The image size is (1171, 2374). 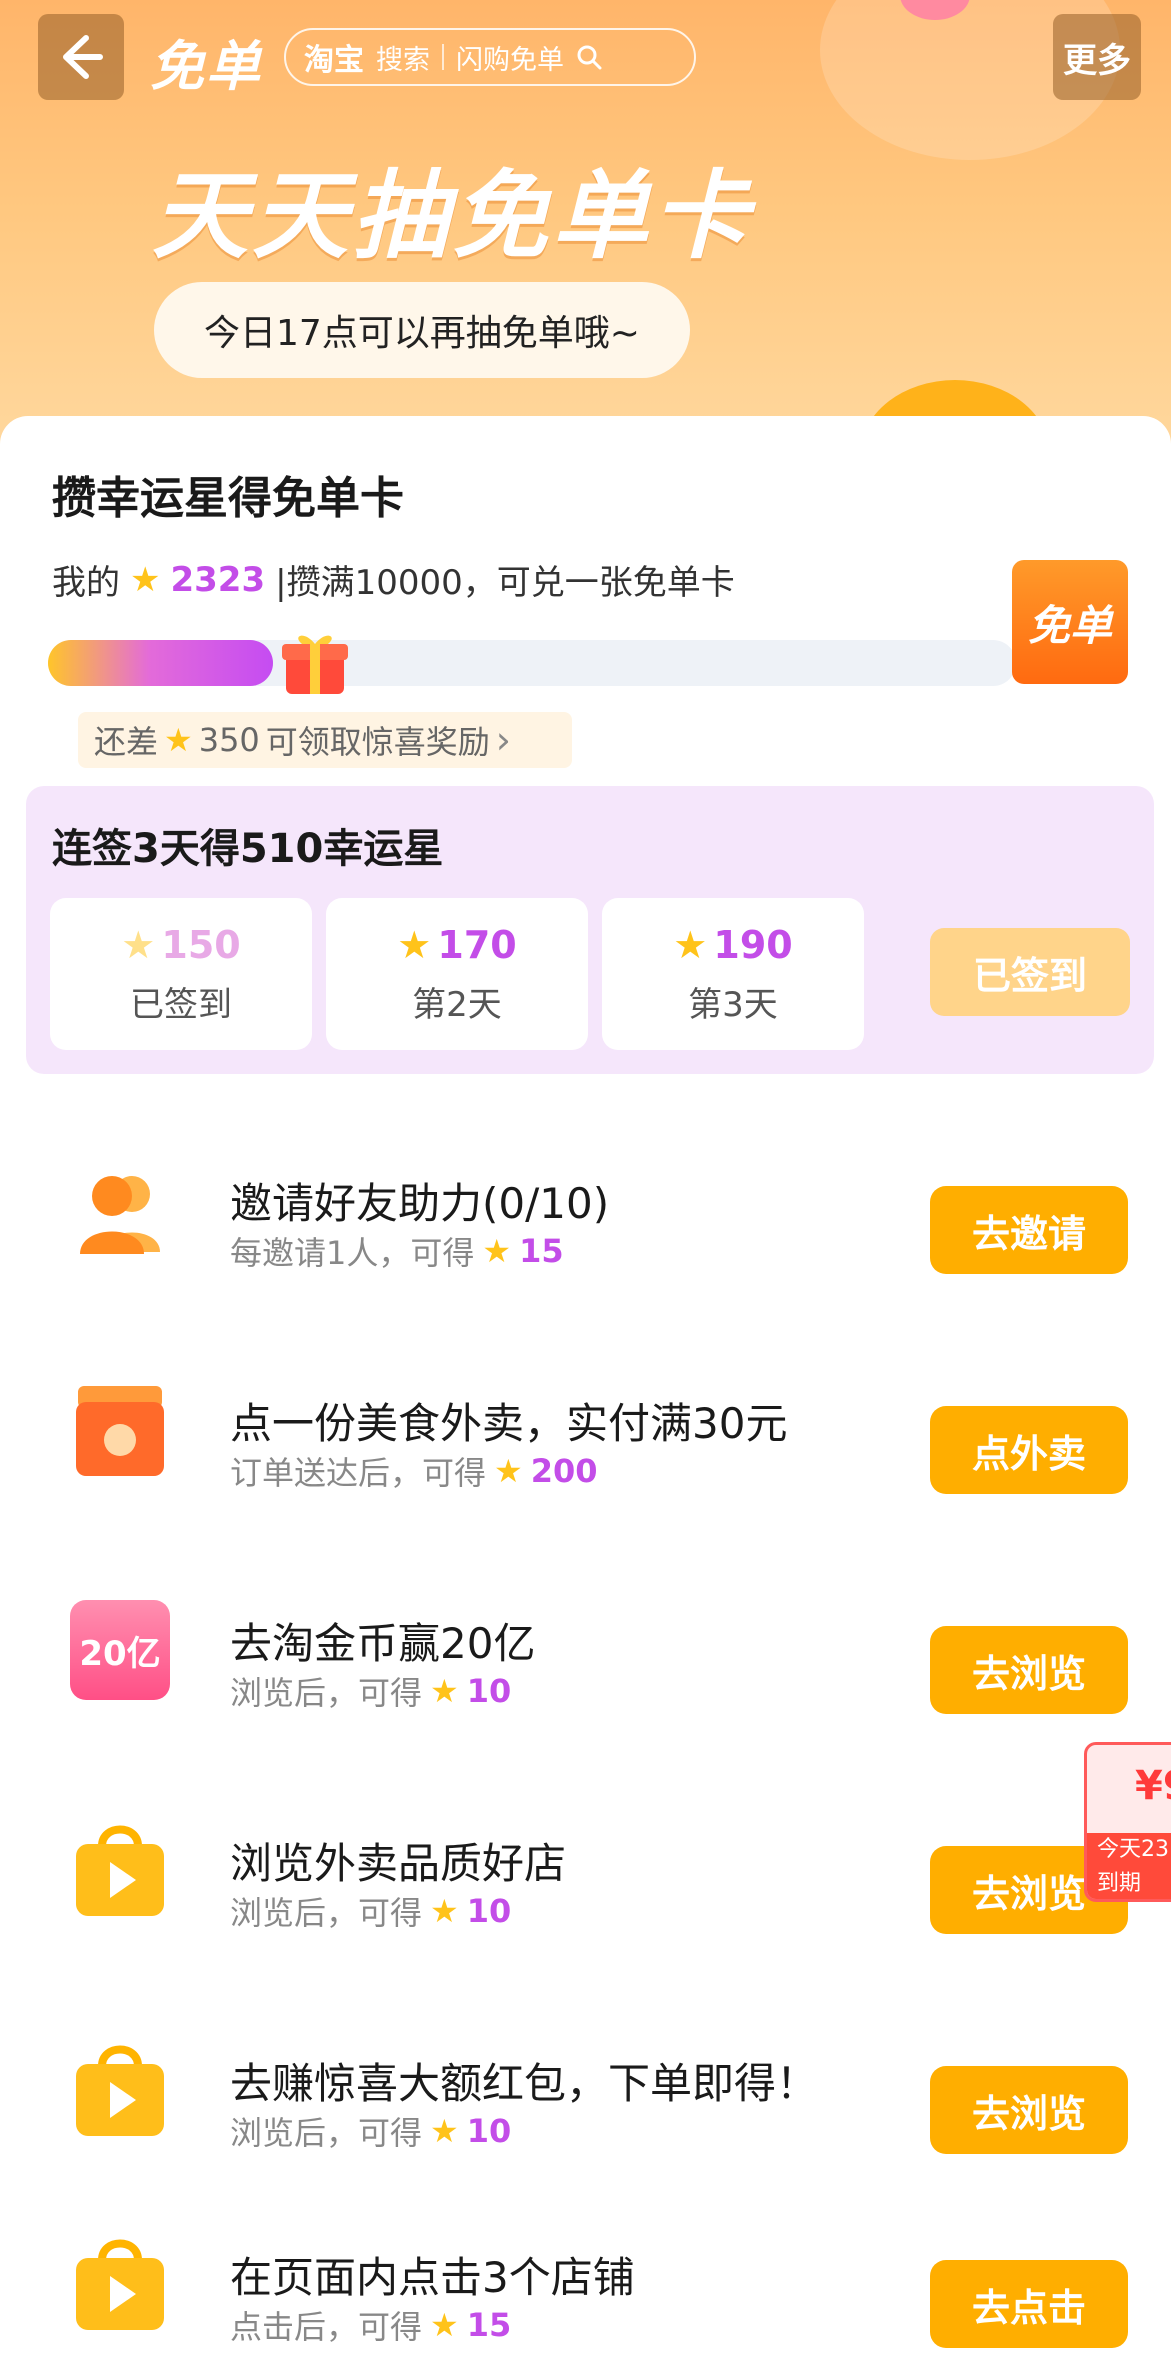 I want to click on collect-title: 攒幸运星得免单卡, so click(x=228, y=498).